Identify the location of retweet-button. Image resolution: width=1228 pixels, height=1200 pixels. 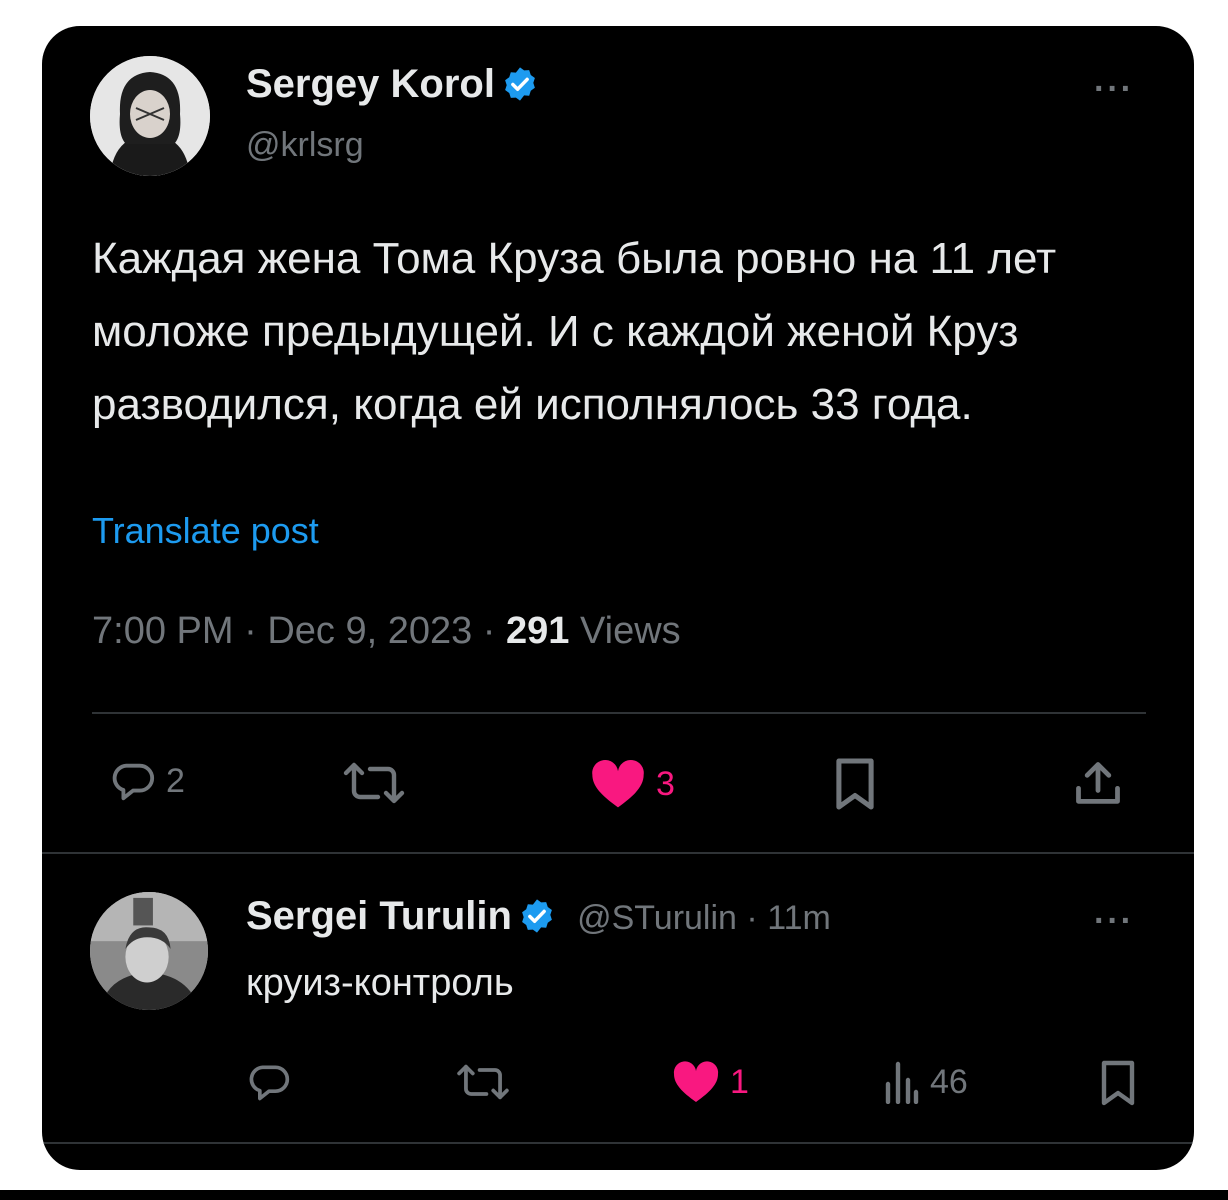
(374, 783).